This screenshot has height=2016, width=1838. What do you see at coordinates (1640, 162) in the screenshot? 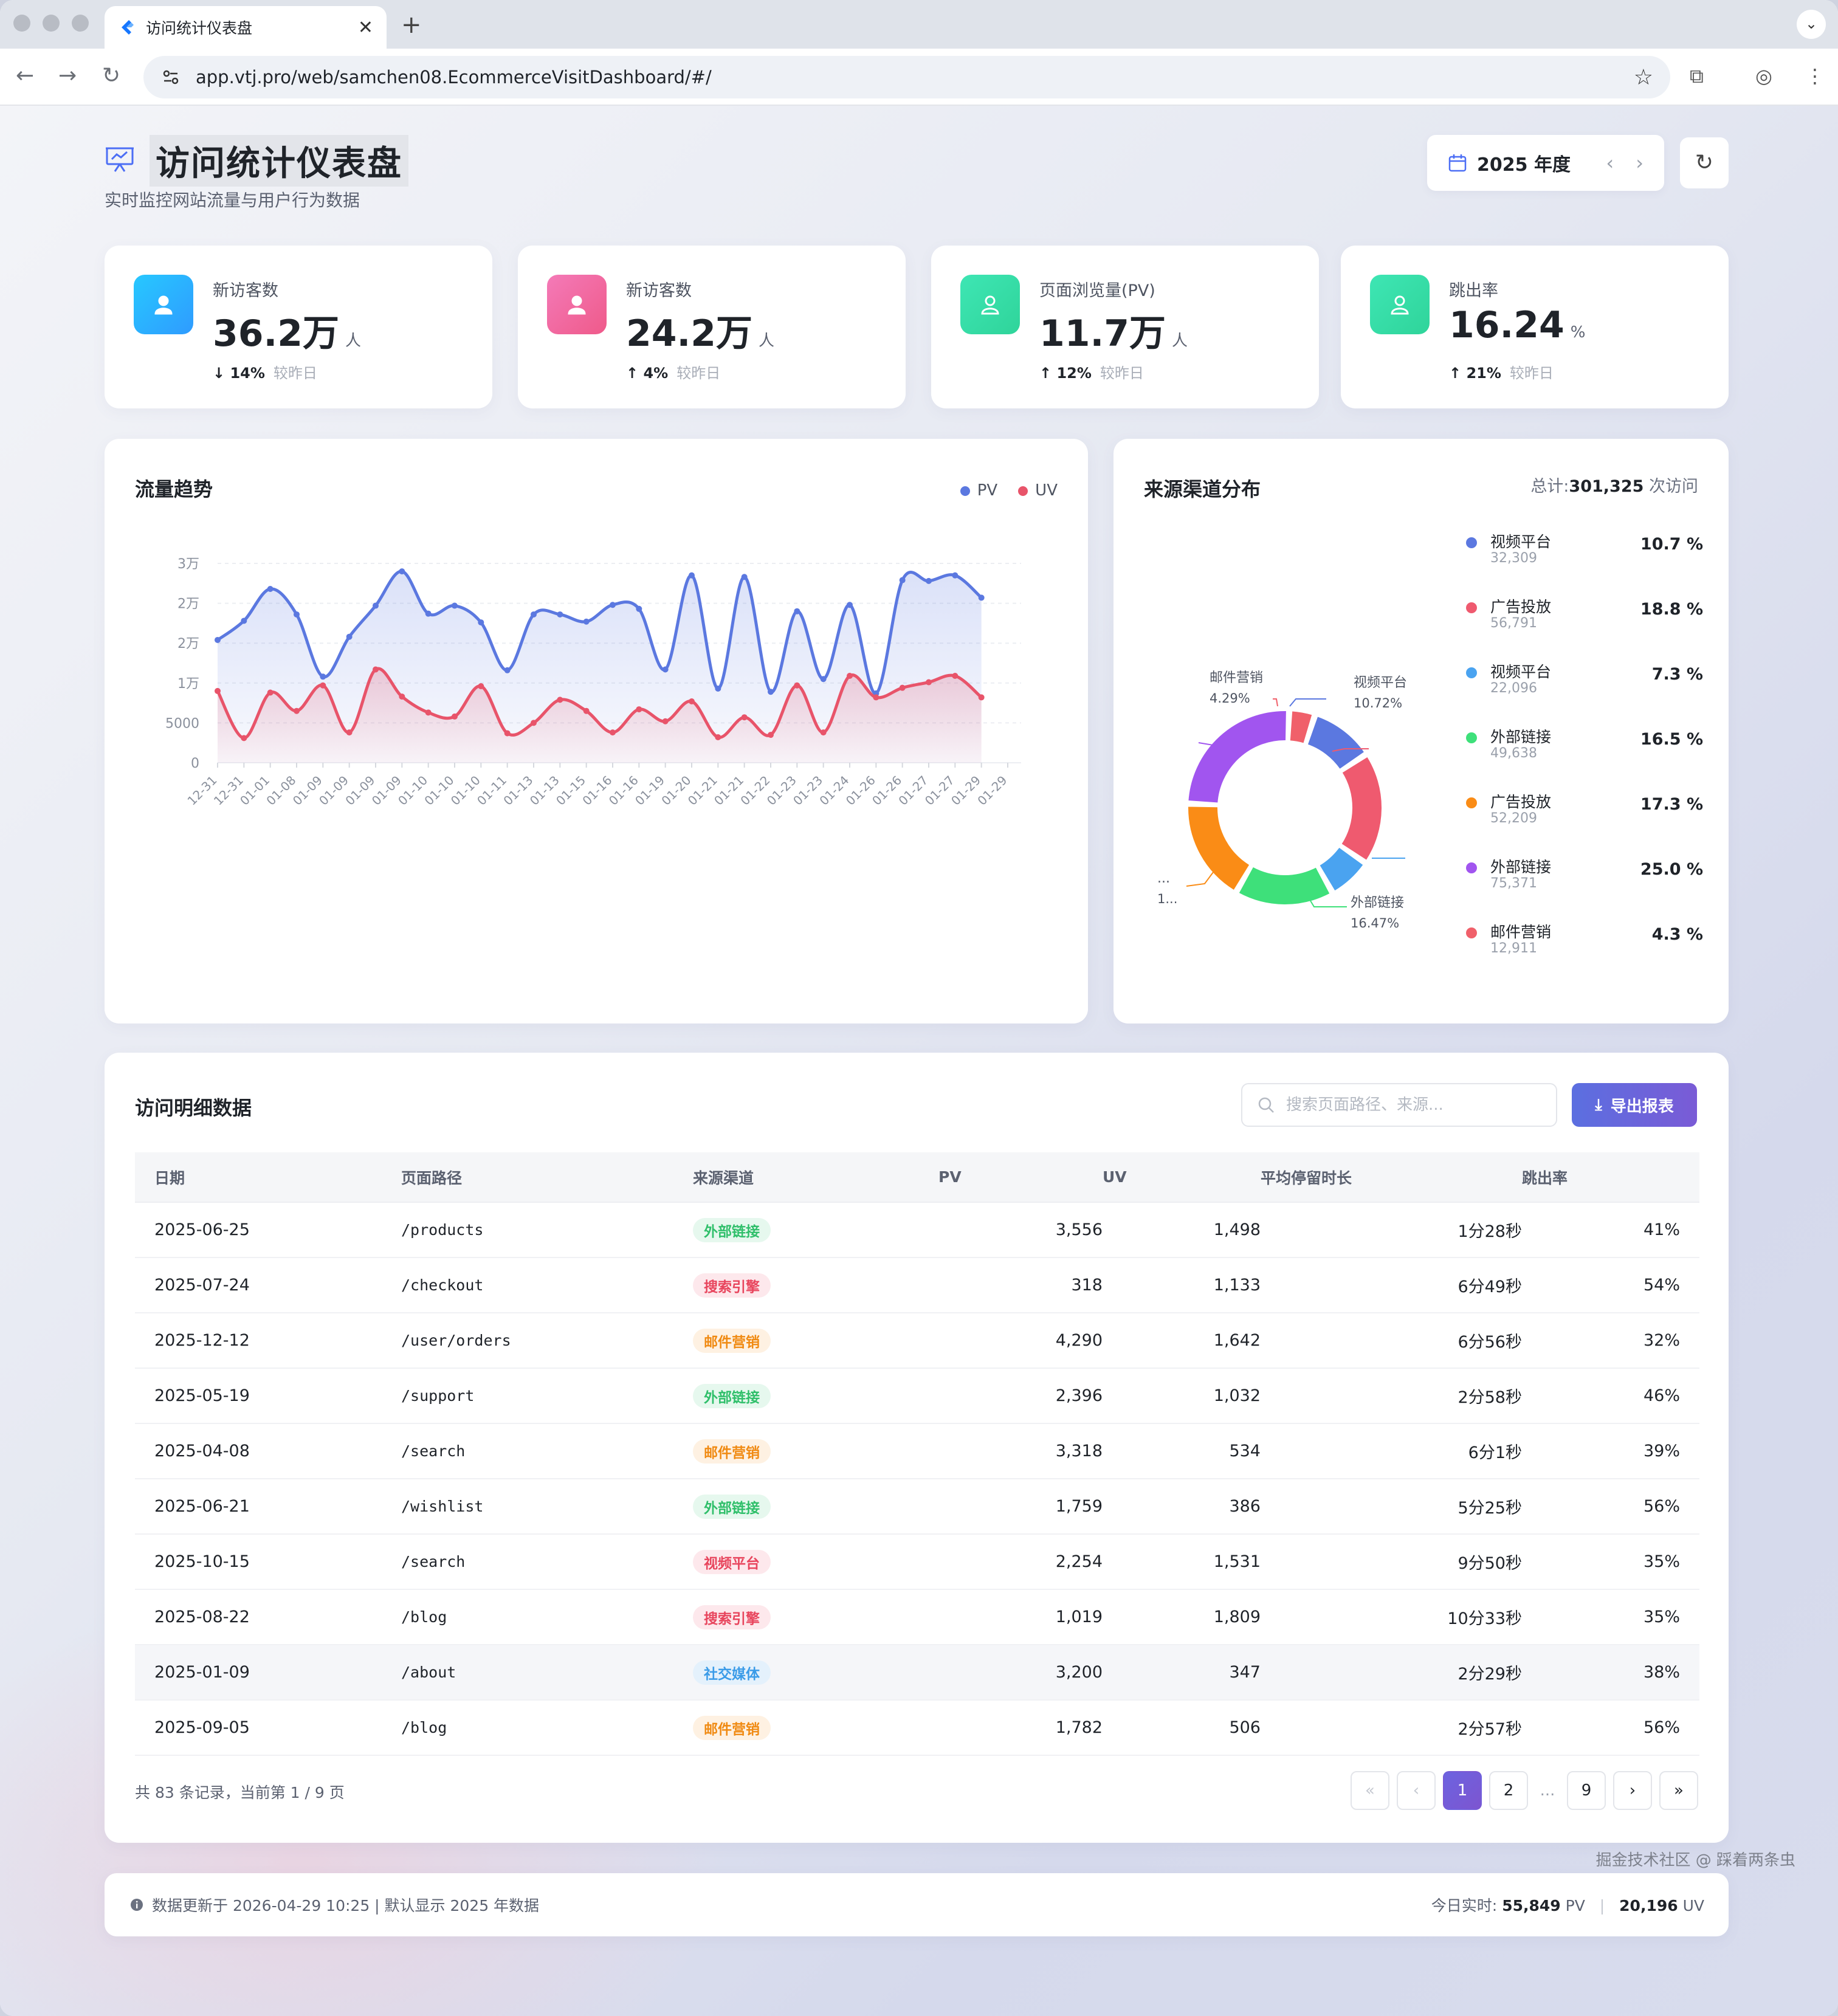
I see `next-year-chevron-icon: ›` at bounding box center [1640, 162].